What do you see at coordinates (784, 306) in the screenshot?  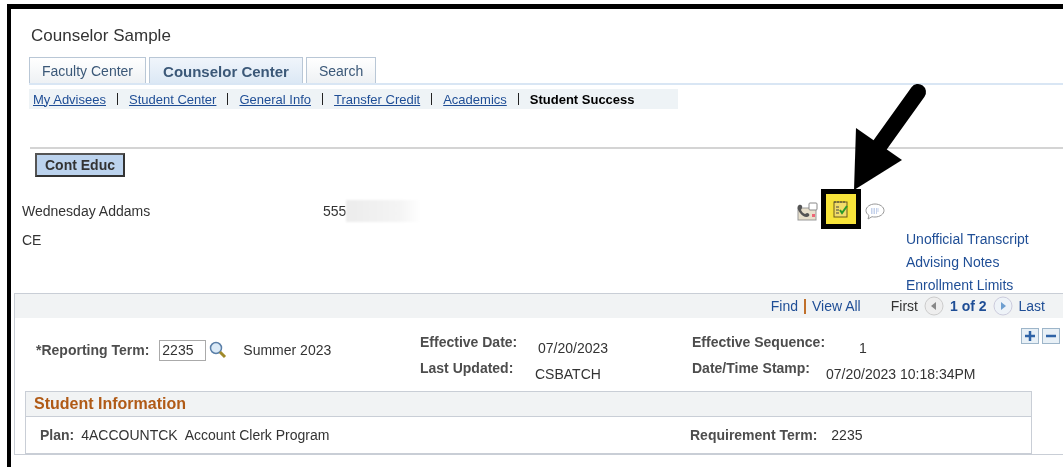 I see `find-link: Find` at bounding box center [784, 306].